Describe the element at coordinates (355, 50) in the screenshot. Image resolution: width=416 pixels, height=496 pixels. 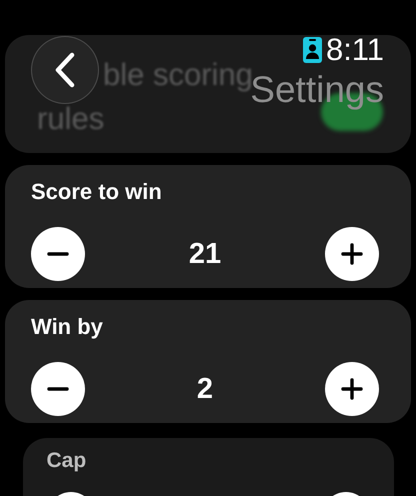
I see `clock-time: 8:11` at that location.